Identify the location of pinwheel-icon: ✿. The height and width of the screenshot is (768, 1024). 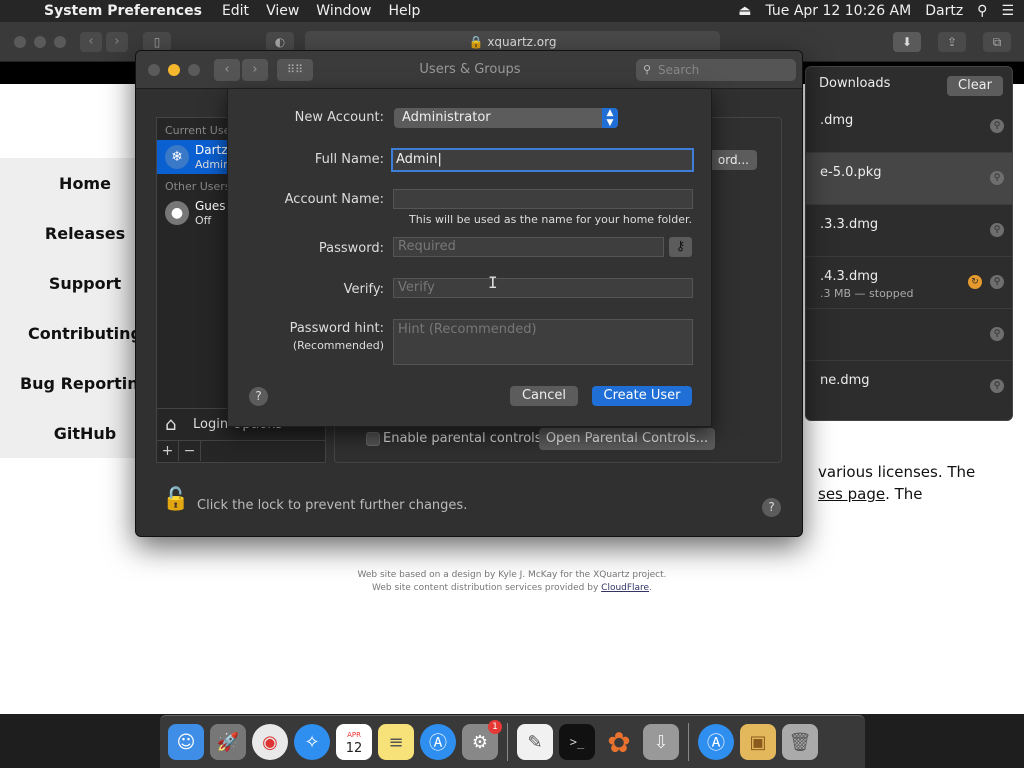
(619, 742).